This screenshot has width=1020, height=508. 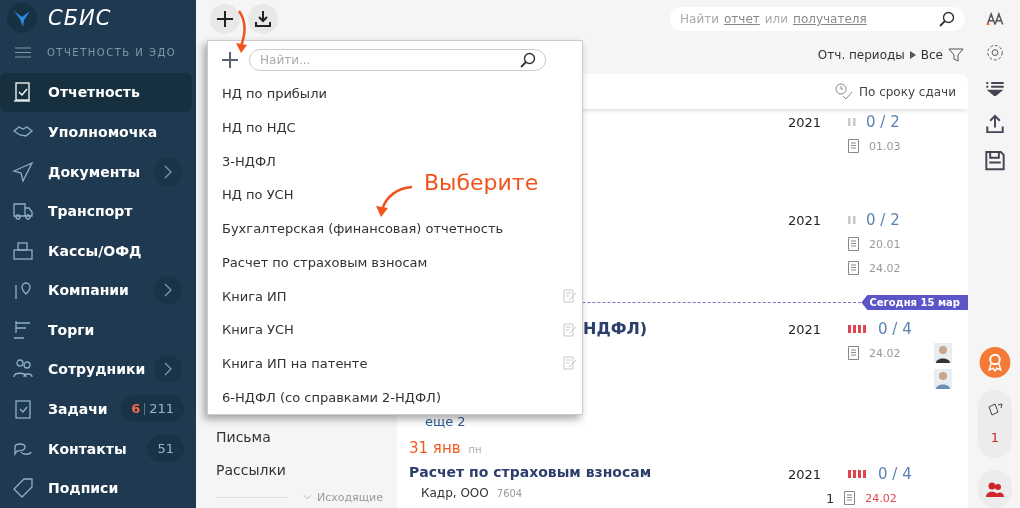 What do you see at coordinates (995, 410) in the screenshot?
I see `document-sign-icon` at bounding box center [995, 410].